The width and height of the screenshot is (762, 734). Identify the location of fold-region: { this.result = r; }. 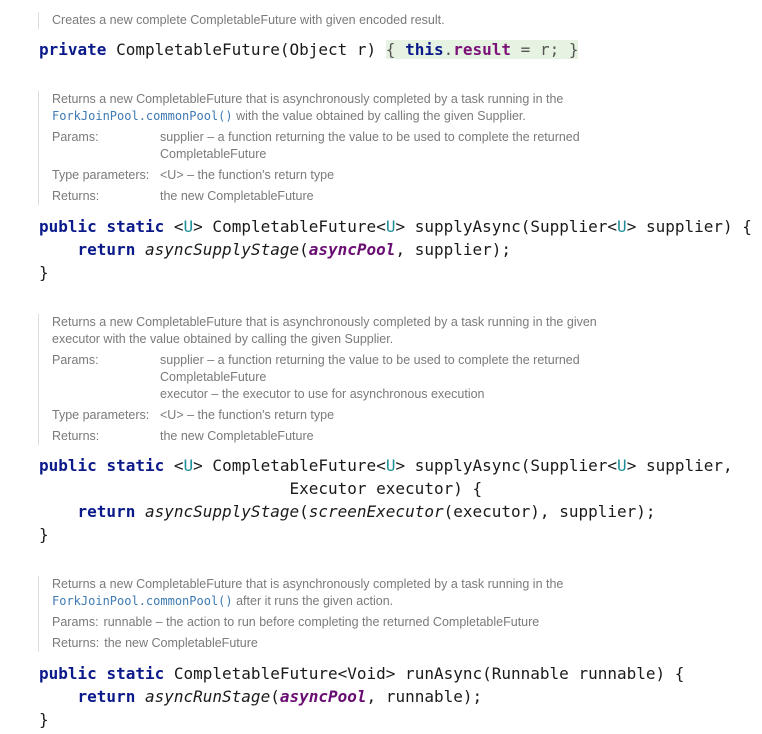
(482, 49).